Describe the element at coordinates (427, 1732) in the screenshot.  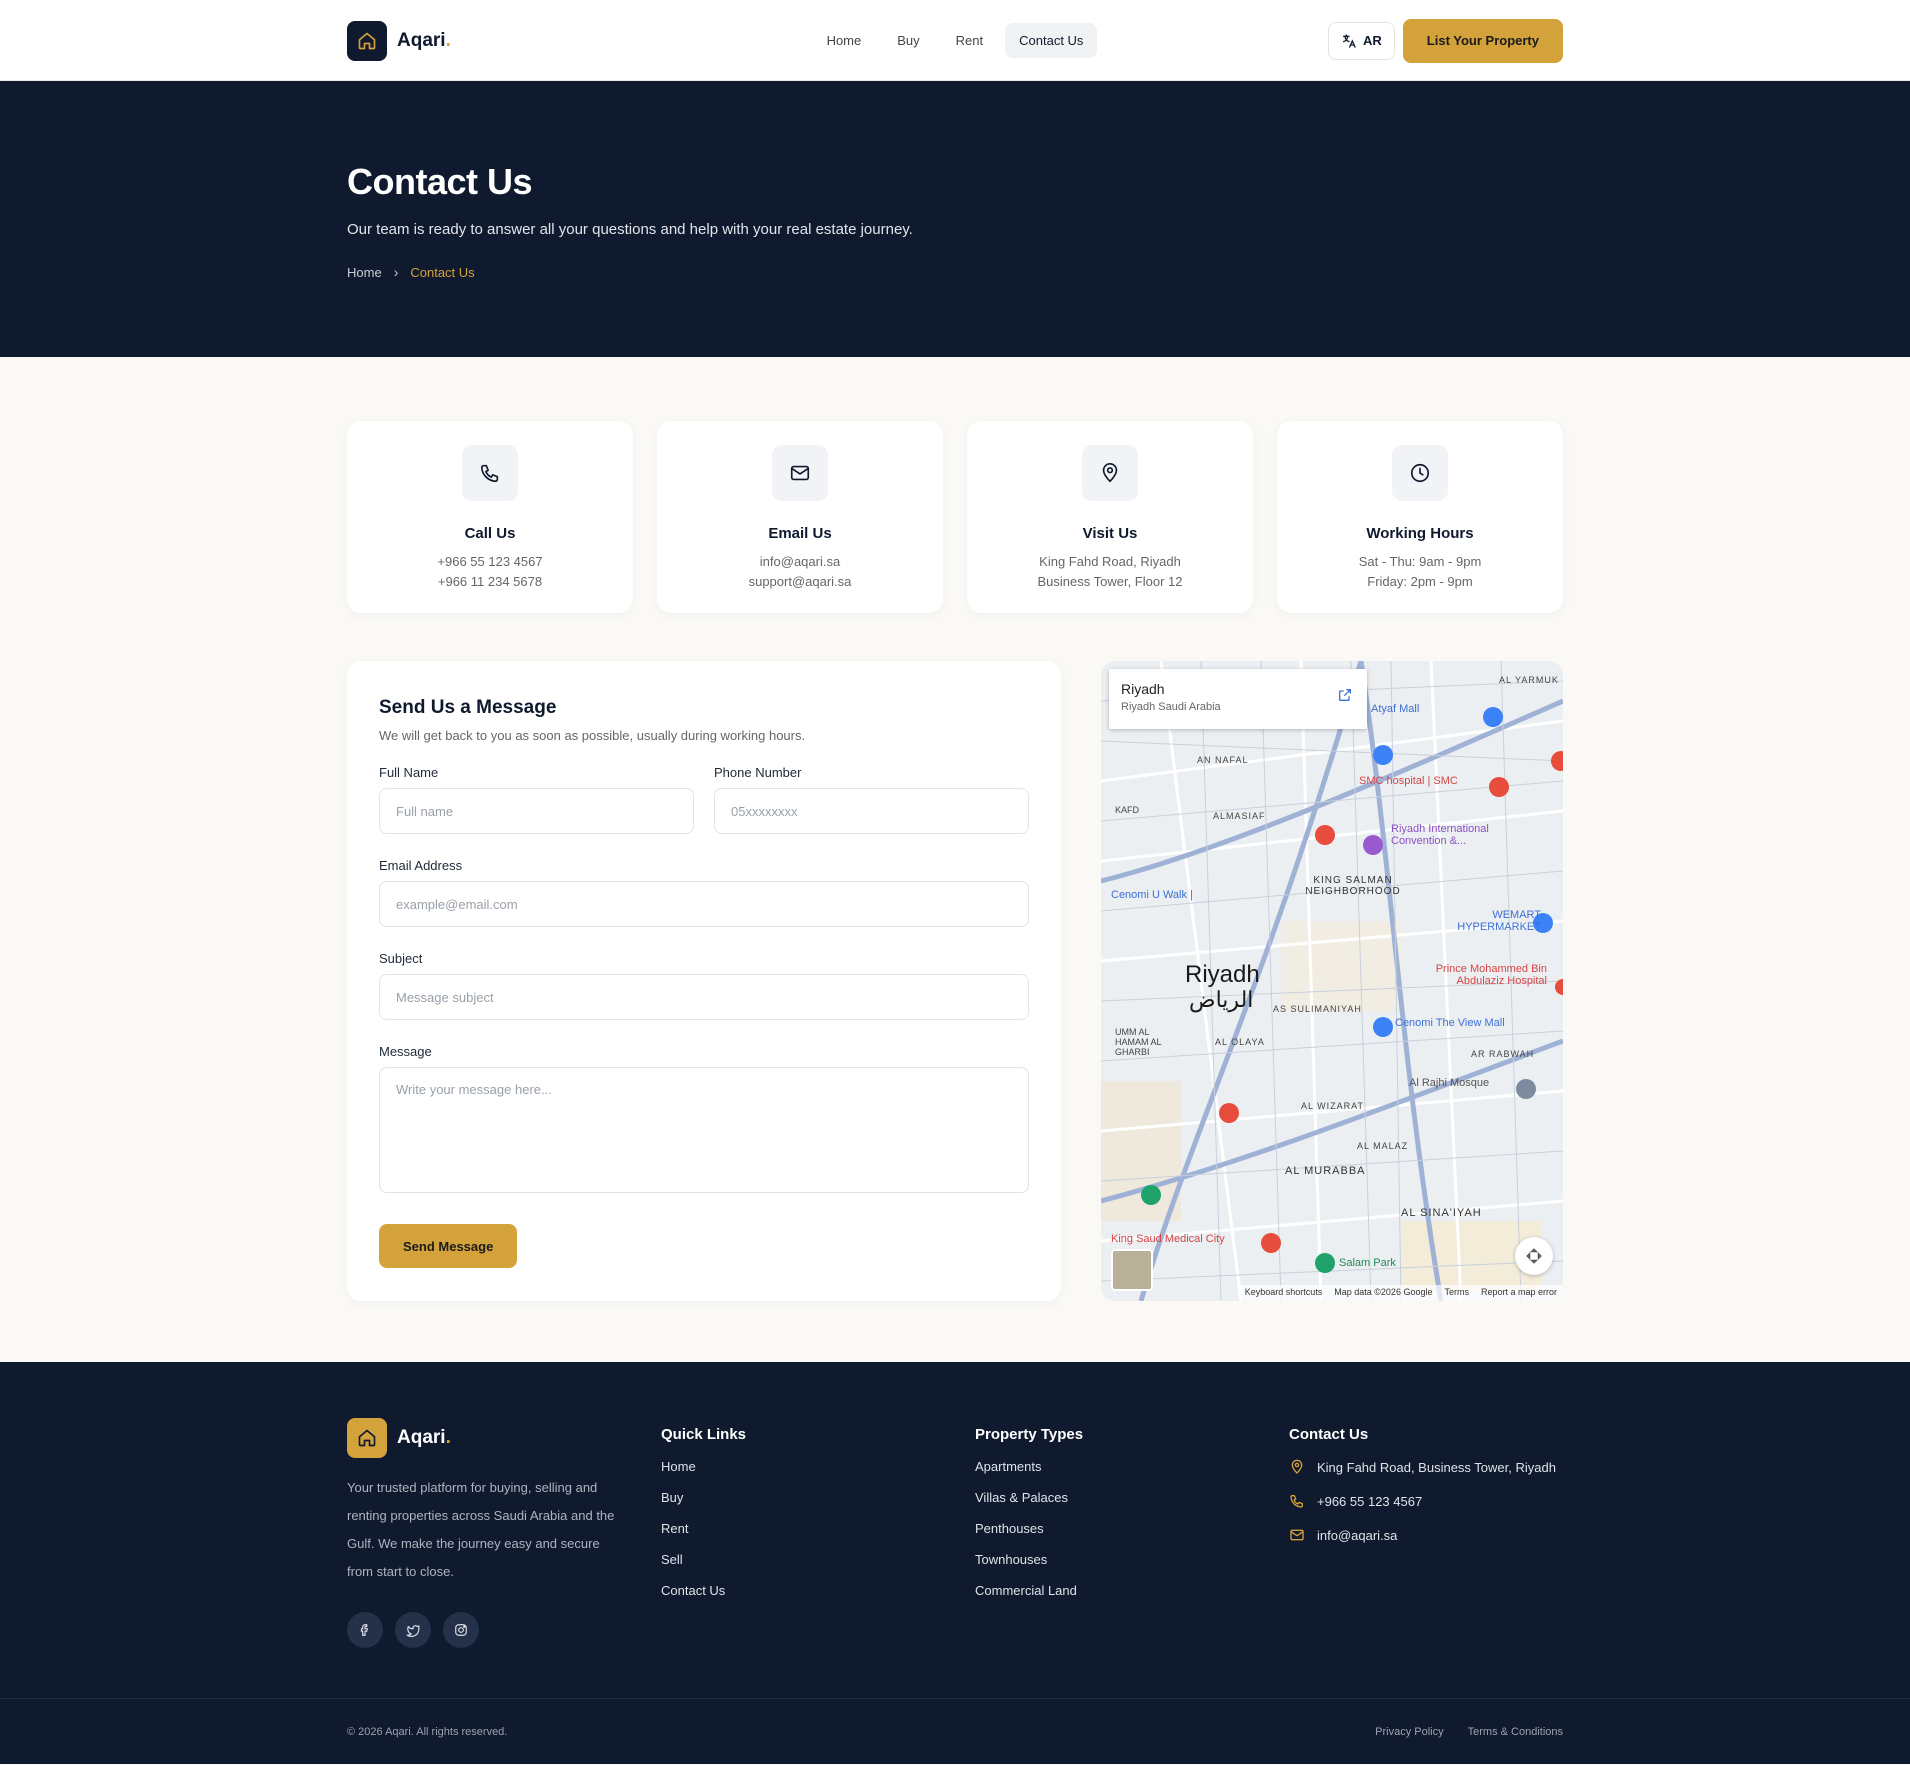
I see `copyright-text: © 2026 Aqari. All rights reserved.` at that location.